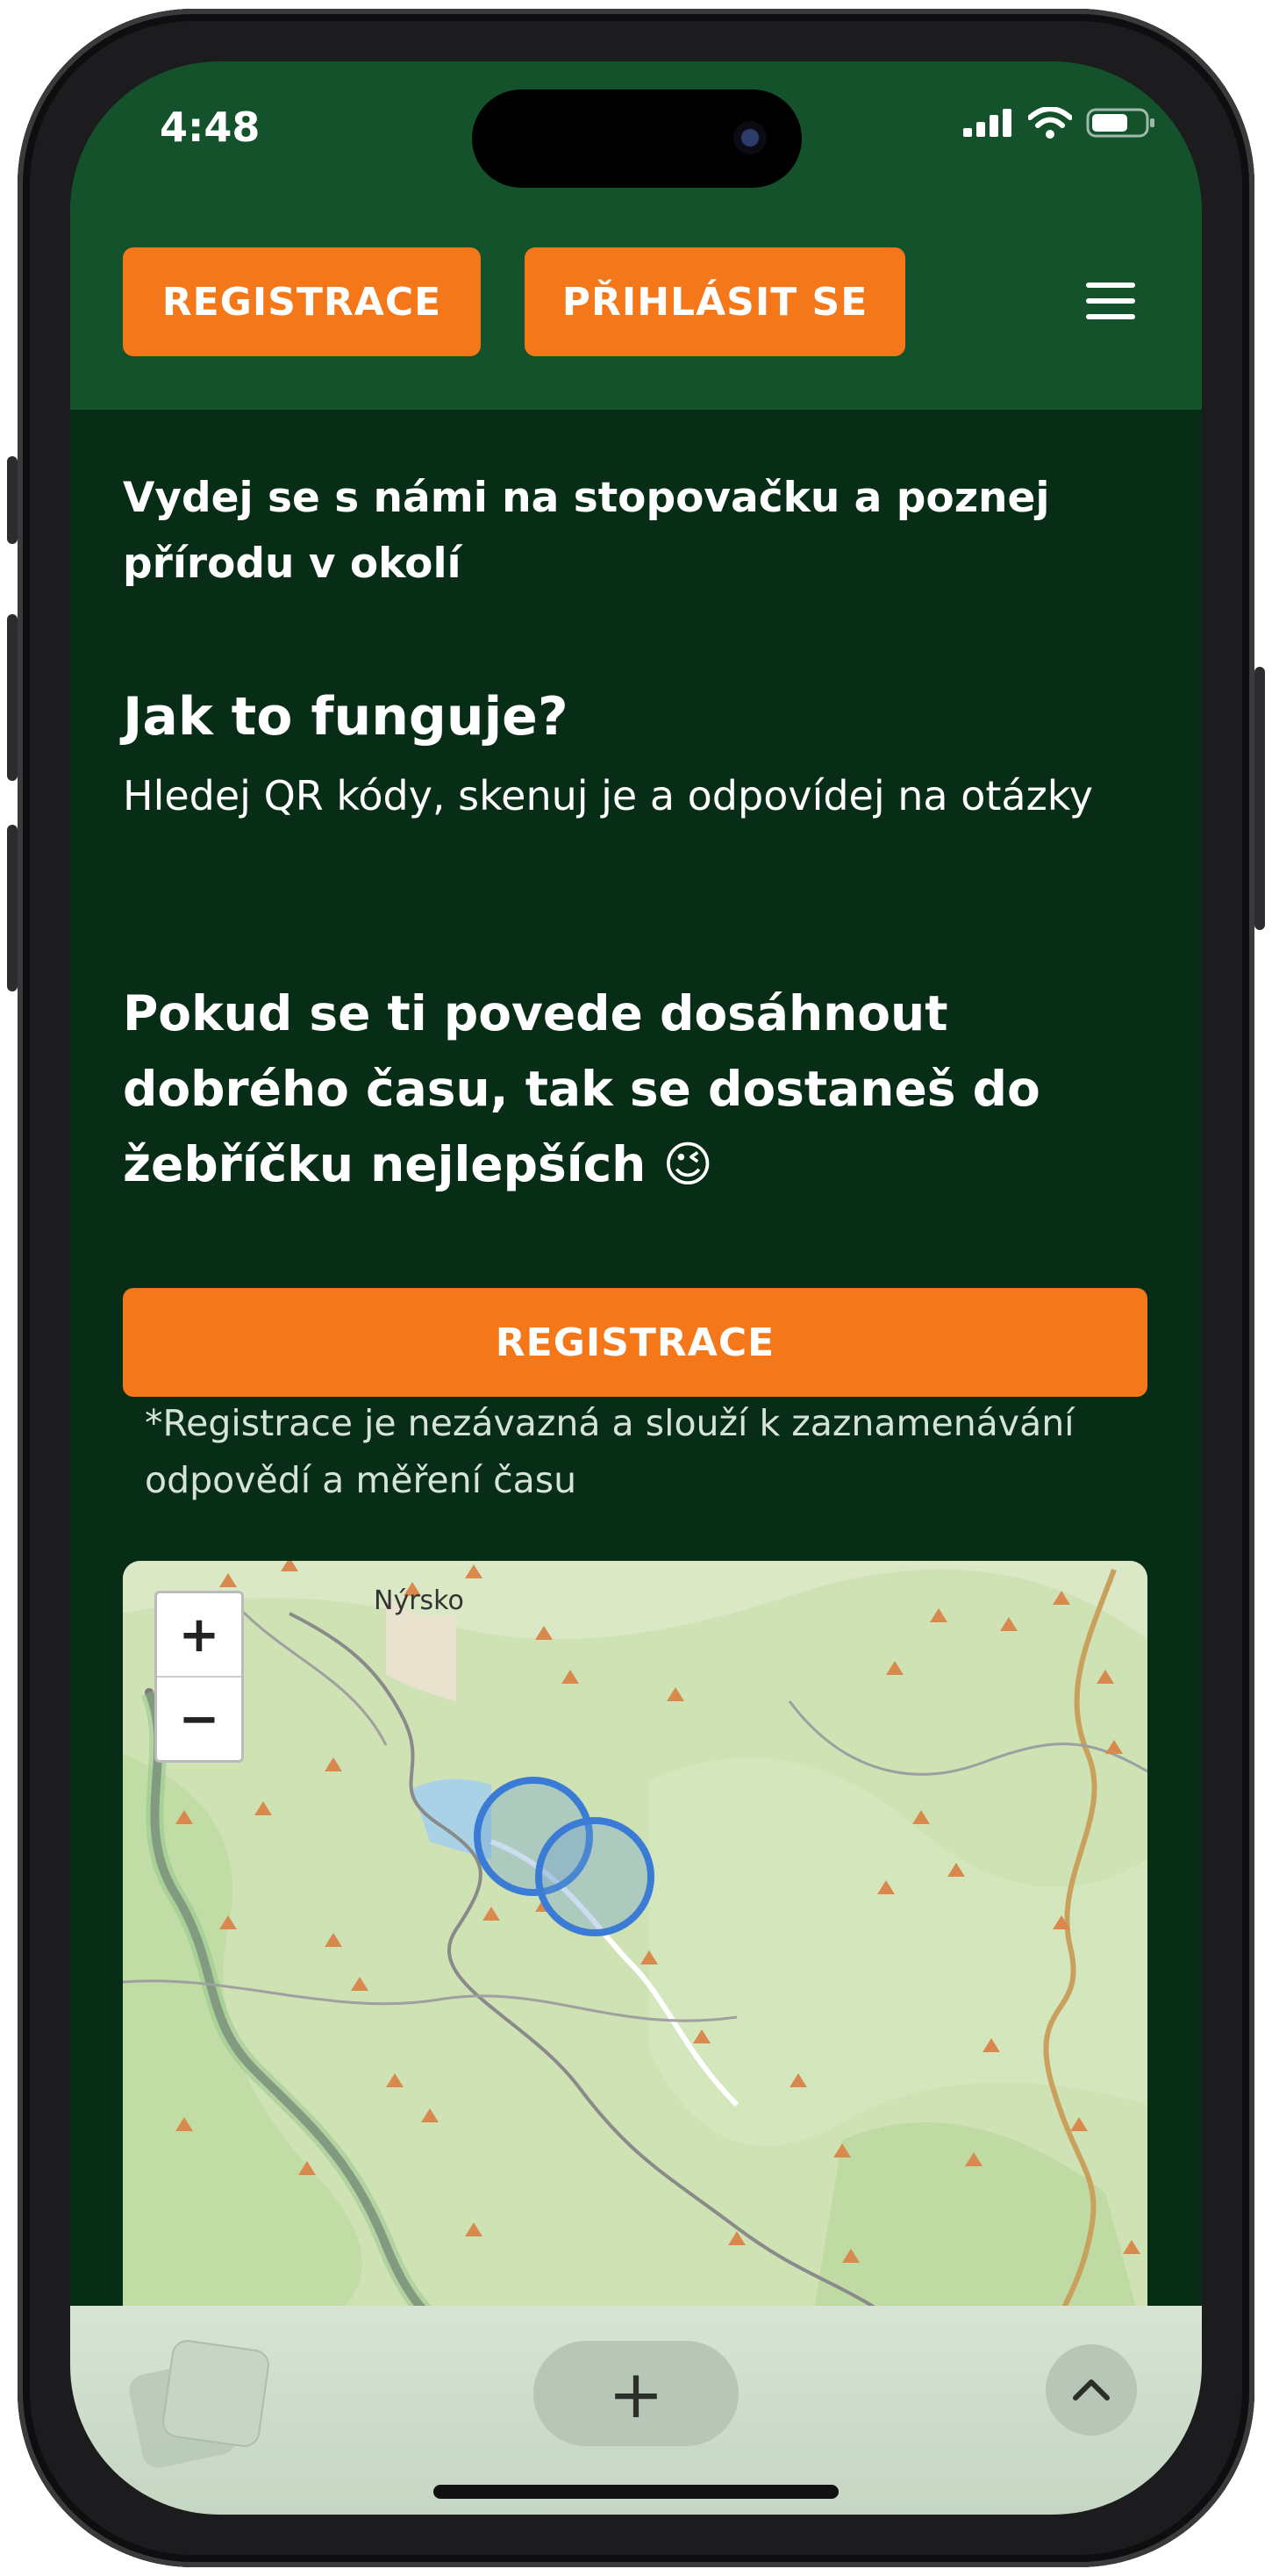 Image resolution: width=1272 pixels, height=2576 pixels. Describe the element at coordinates (1050, 123) in the screenshot. I see `wifi-icon` at that location.